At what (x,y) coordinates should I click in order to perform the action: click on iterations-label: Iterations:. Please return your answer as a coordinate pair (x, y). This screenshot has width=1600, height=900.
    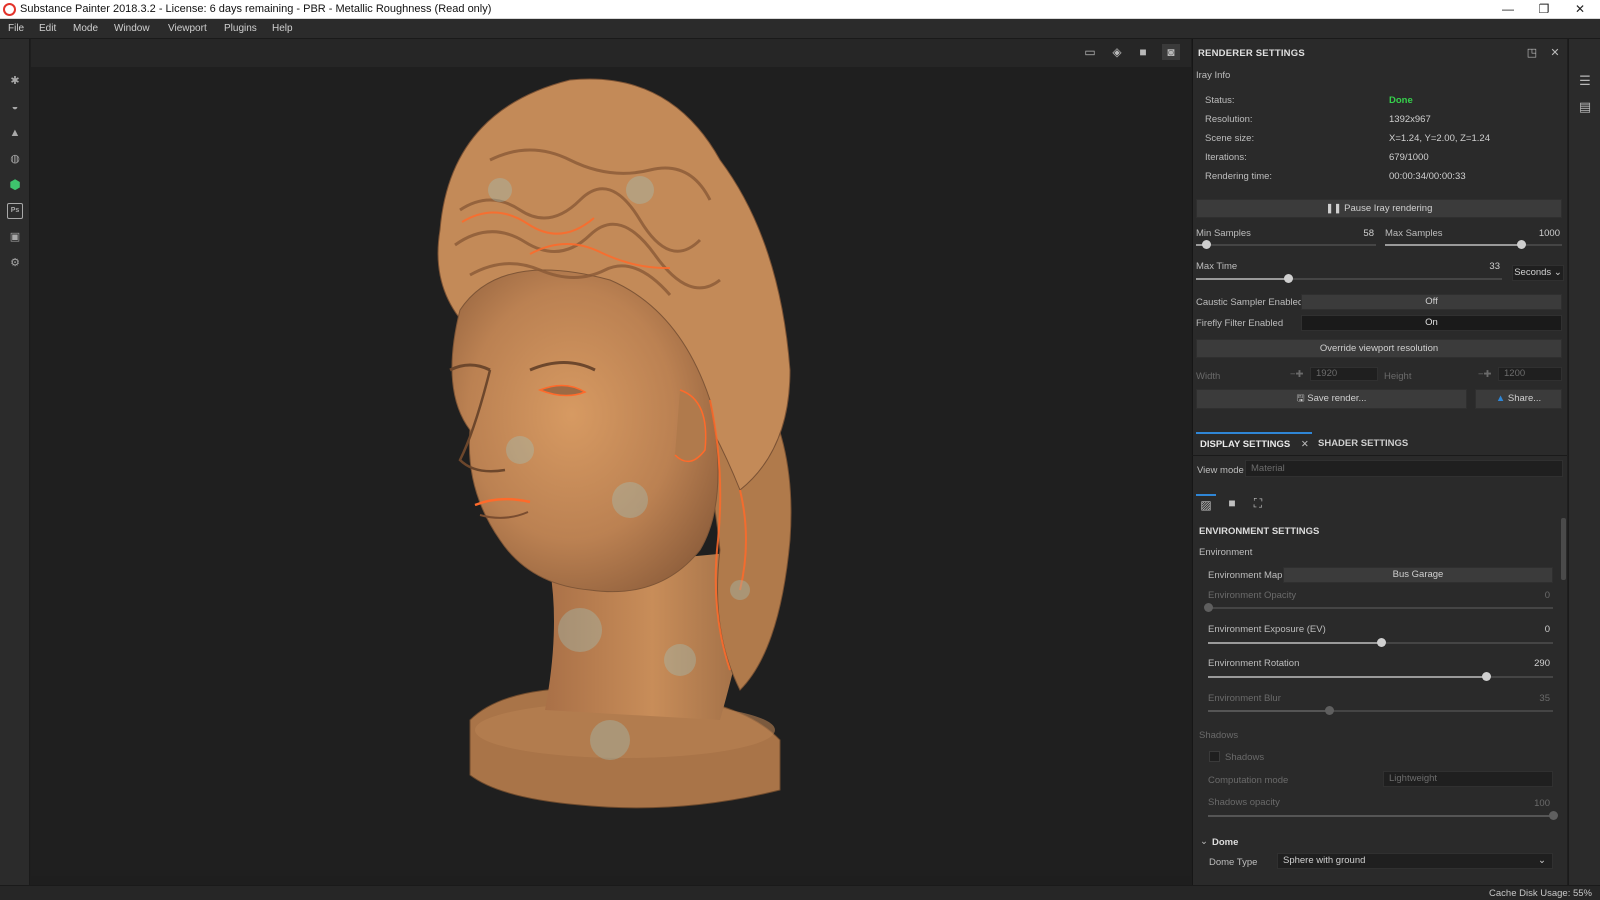
    Looking at the image, I should click on (1226, 157).